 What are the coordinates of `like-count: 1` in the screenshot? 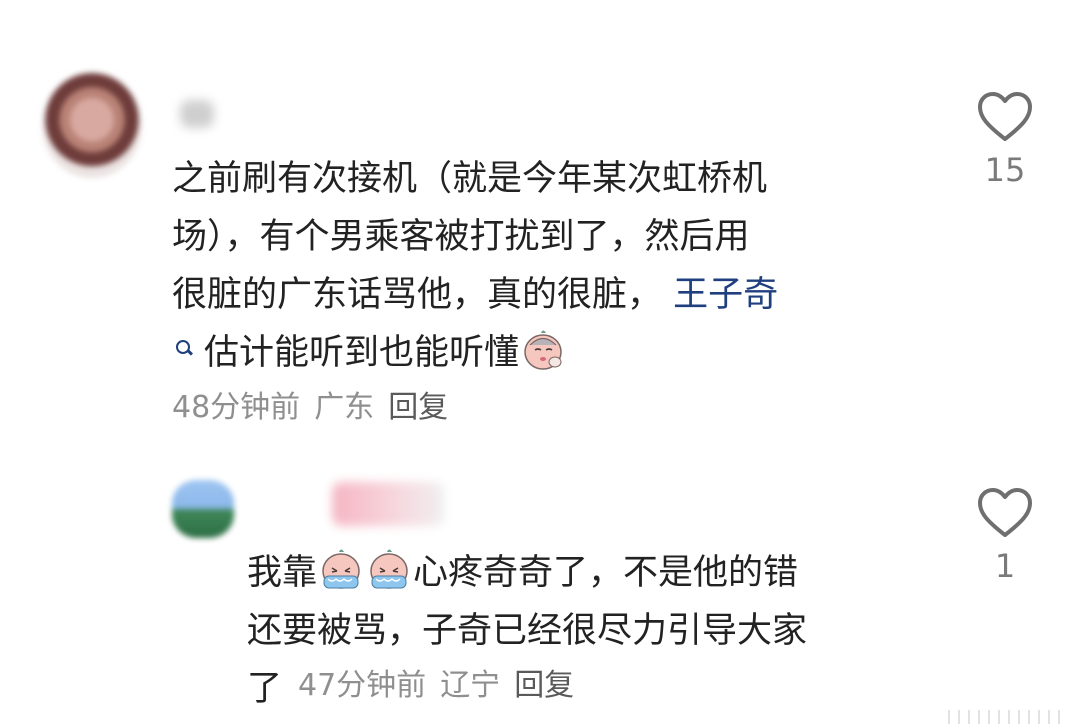 It's located at (1005, 566).